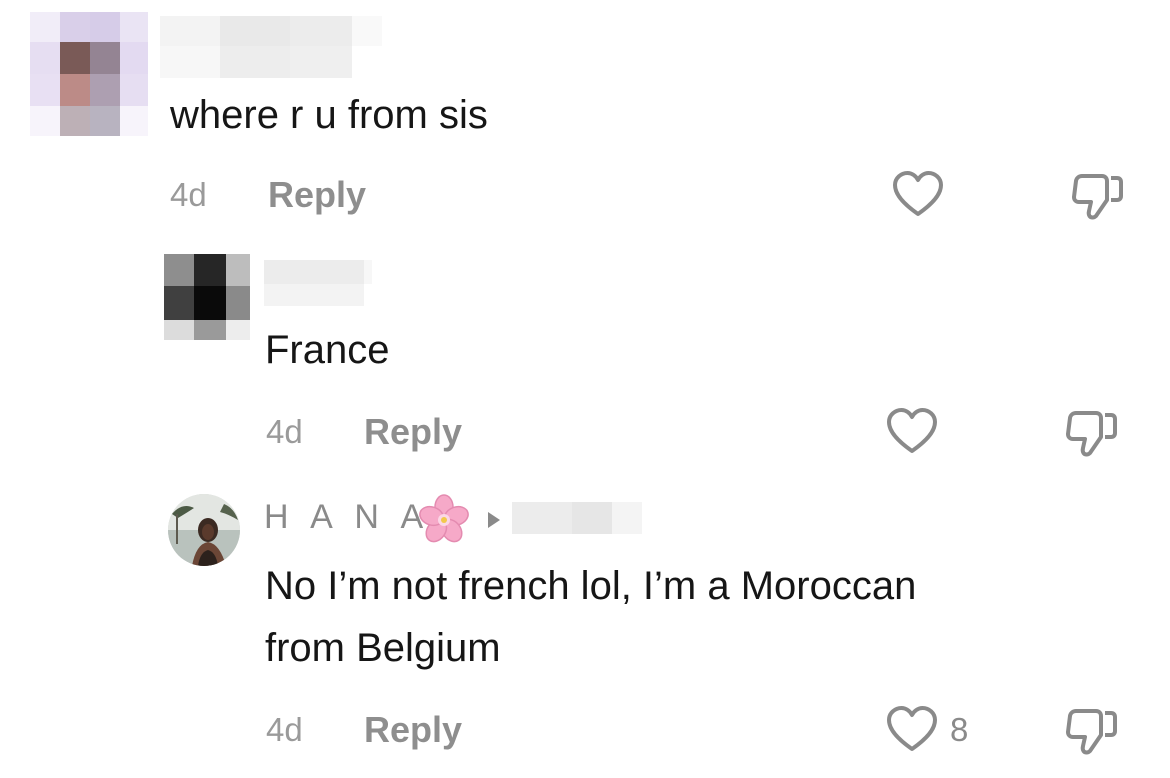  Describe the element at coordinates (444, 520) in the screenshot. I see `cherry-blossom-icon` at that location.